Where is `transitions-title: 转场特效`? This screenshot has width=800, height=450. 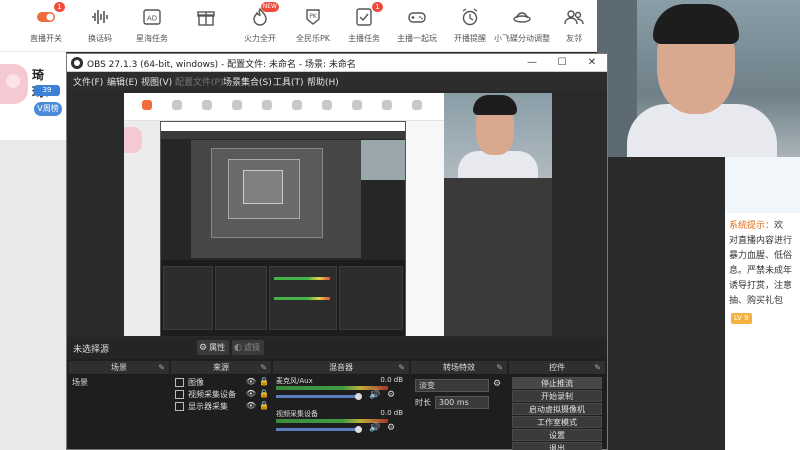 transitions-title: 转场特效 is located at coordinates (459, 367).